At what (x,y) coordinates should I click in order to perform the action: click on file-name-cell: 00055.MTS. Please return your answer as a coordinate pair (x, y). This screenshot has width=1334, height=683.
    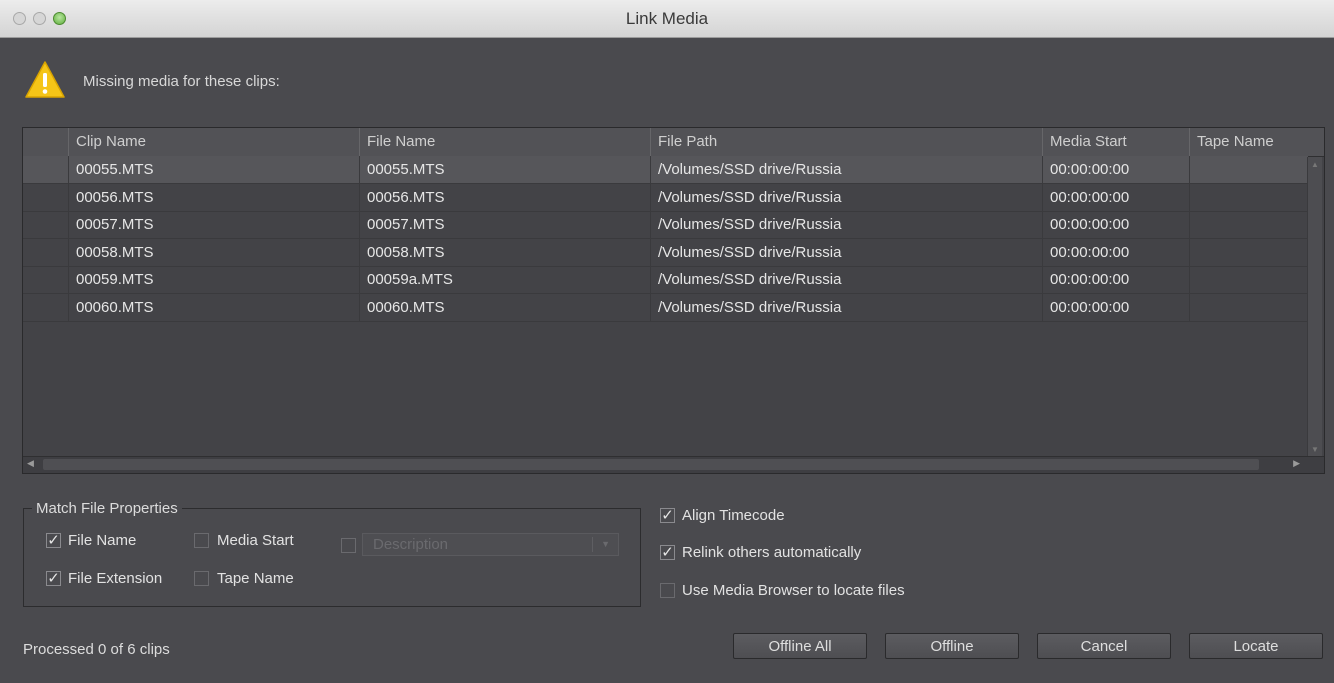
    Looking at the image, I should click on (504, 169).